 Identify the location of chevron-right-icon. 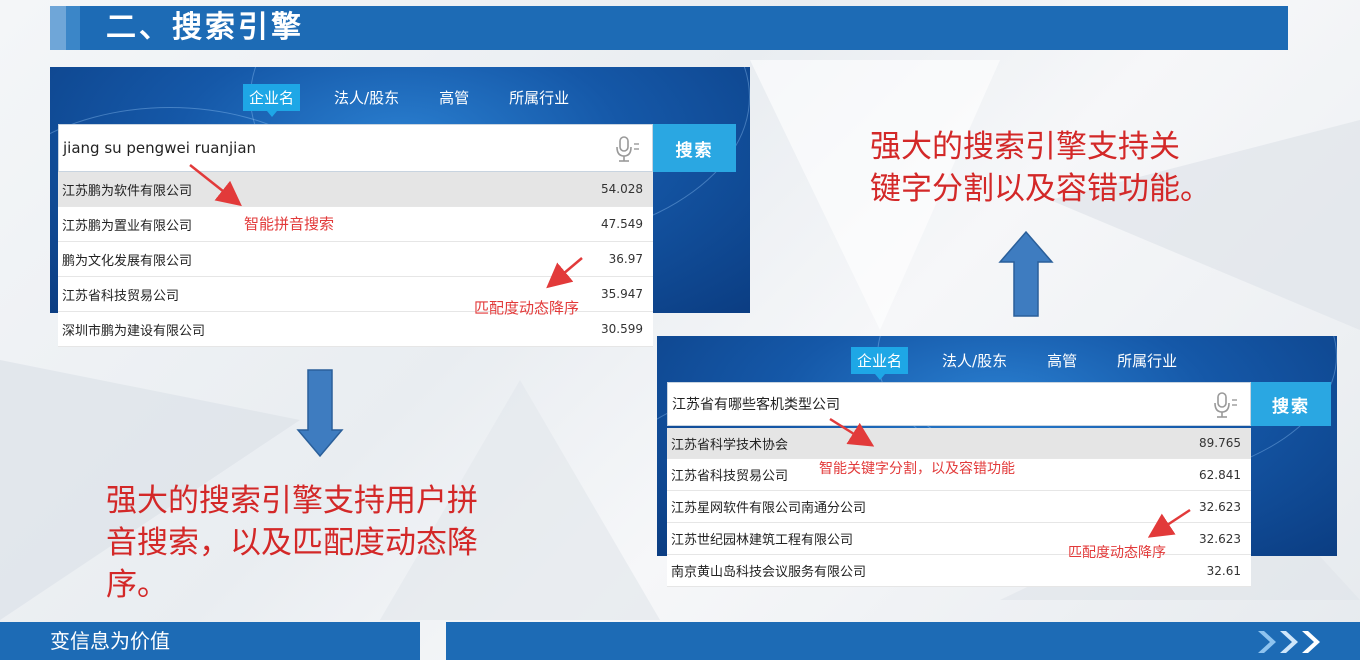
(1311, 642).